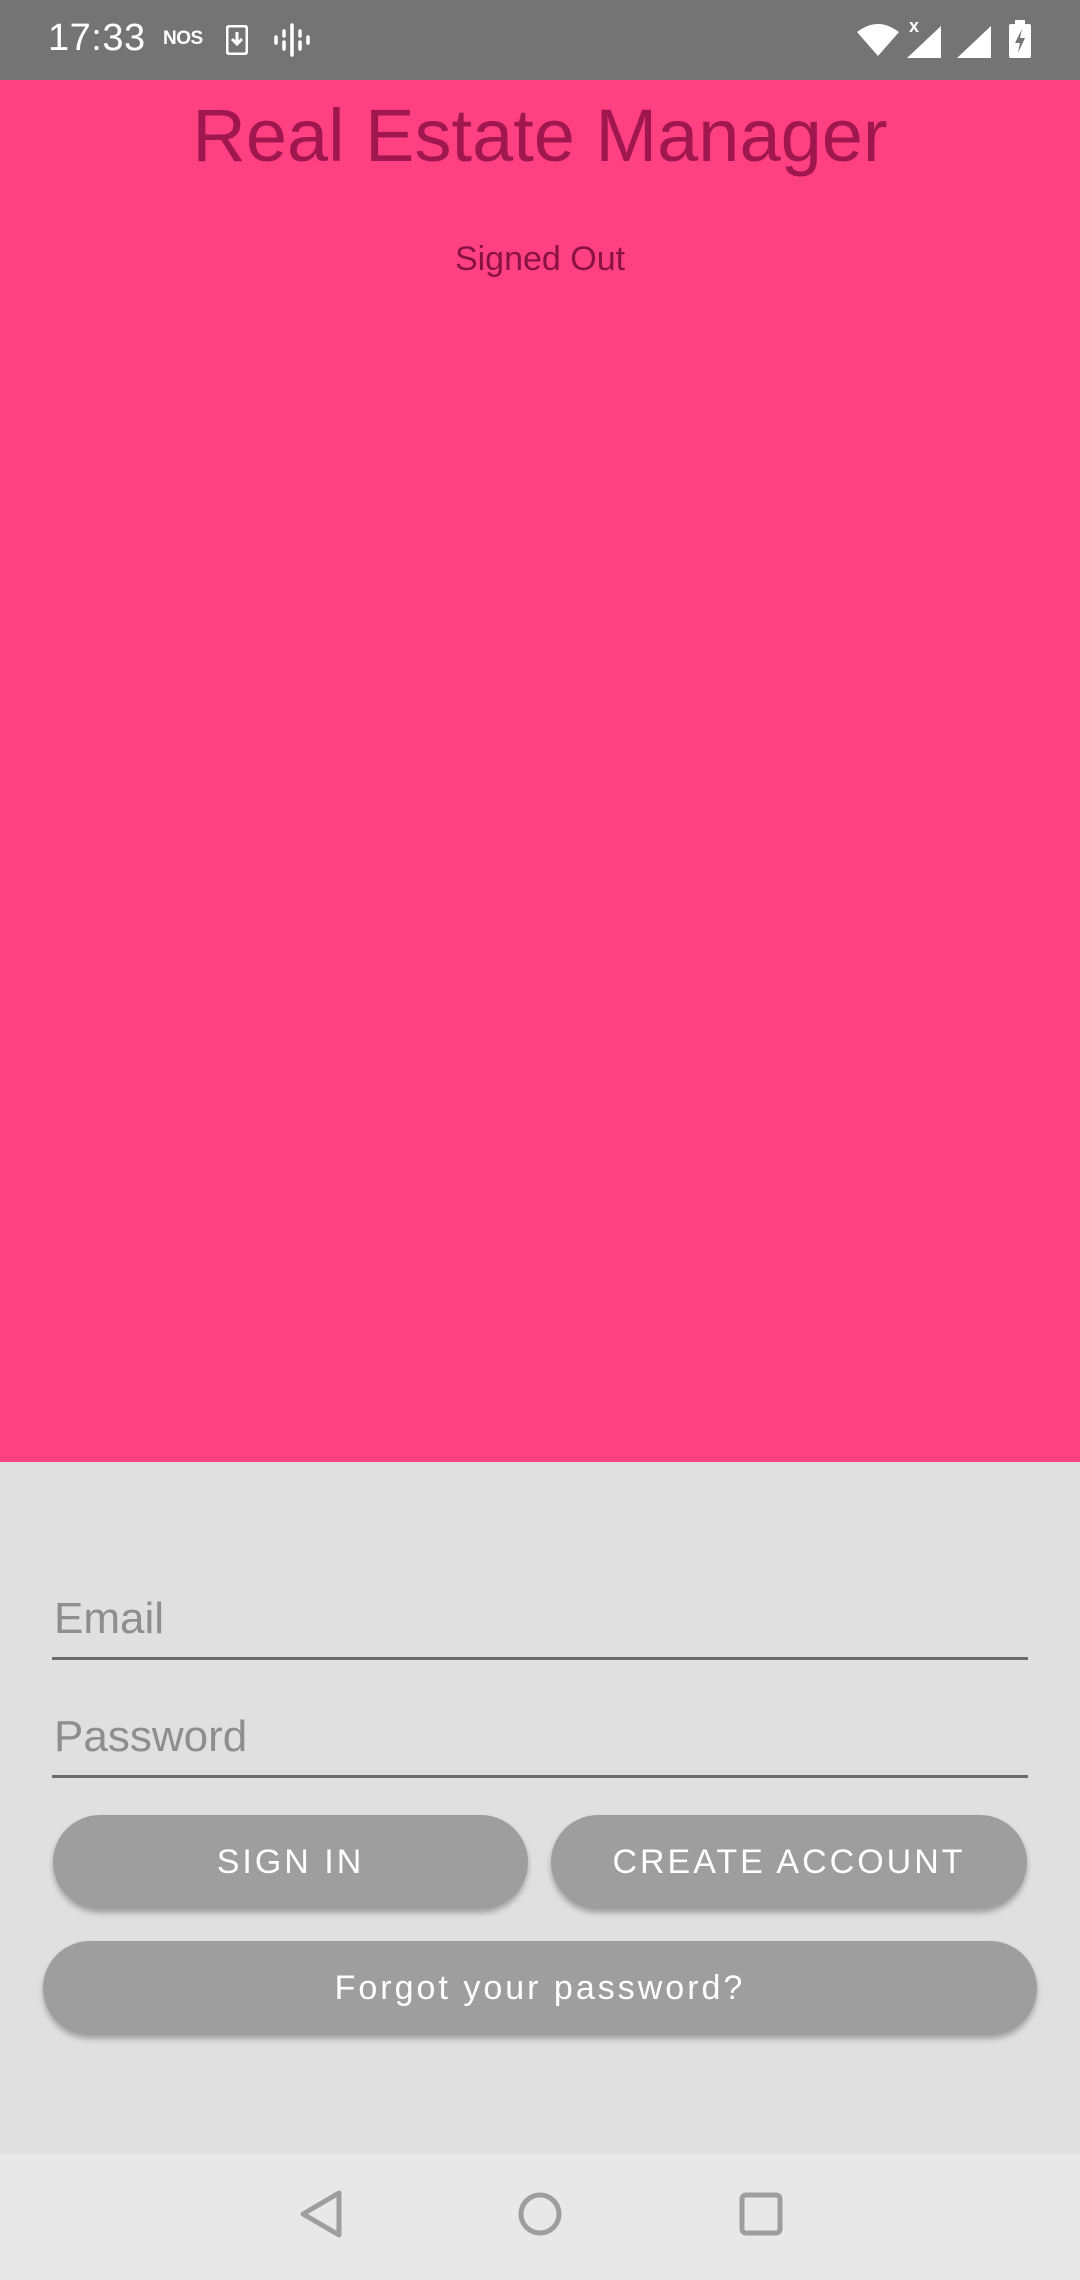  I want to click on sign-in-button: SIGN IN, so click(290, 1862).